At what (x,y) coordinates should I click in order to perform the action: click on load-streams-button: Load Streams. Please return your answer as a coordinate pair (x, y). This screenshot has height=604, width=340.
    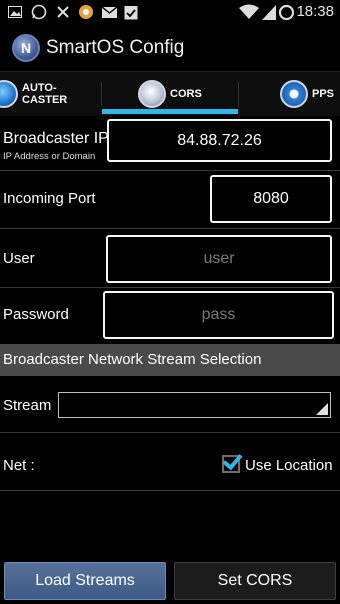
    Looking at the image, I should click on (85, 581).